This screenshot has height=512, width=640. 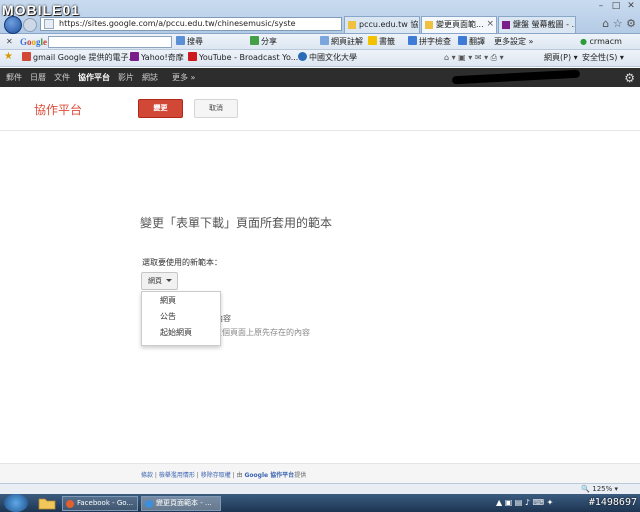 I want to click on share-icon, so click(x=254, y=40).